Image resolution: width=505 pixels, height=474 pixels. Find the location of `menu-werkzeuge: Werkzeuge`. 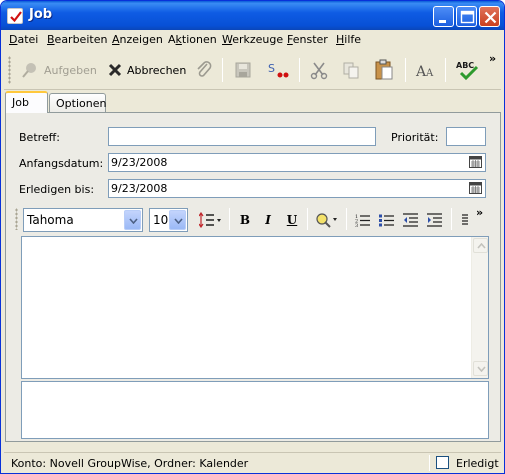

menu-werkzeuge: Werkzeuge is located at coordinates (252, 39).